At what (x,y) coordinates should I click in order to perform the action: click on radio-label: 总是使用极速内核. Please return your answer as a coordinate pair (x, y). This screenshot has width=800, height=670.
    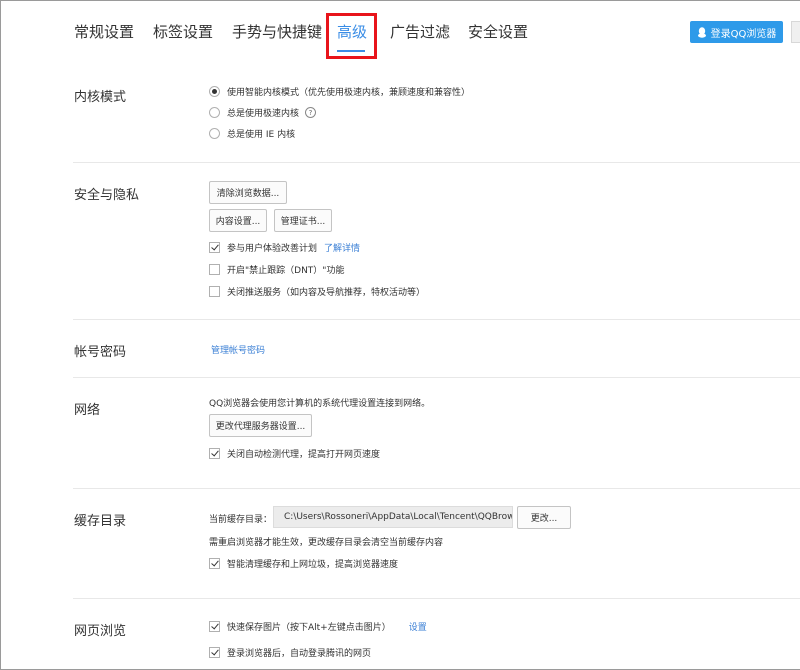
    Looking at the image, I should click on (263, 114).